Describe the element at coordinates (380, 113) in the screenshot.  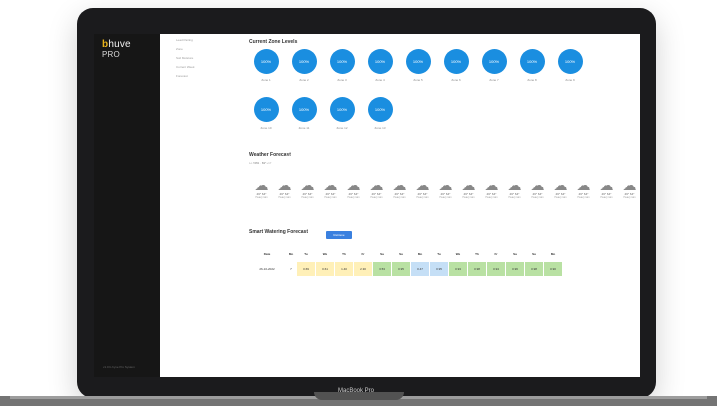
I see `zone-13: 100% Zone 13` at that location.